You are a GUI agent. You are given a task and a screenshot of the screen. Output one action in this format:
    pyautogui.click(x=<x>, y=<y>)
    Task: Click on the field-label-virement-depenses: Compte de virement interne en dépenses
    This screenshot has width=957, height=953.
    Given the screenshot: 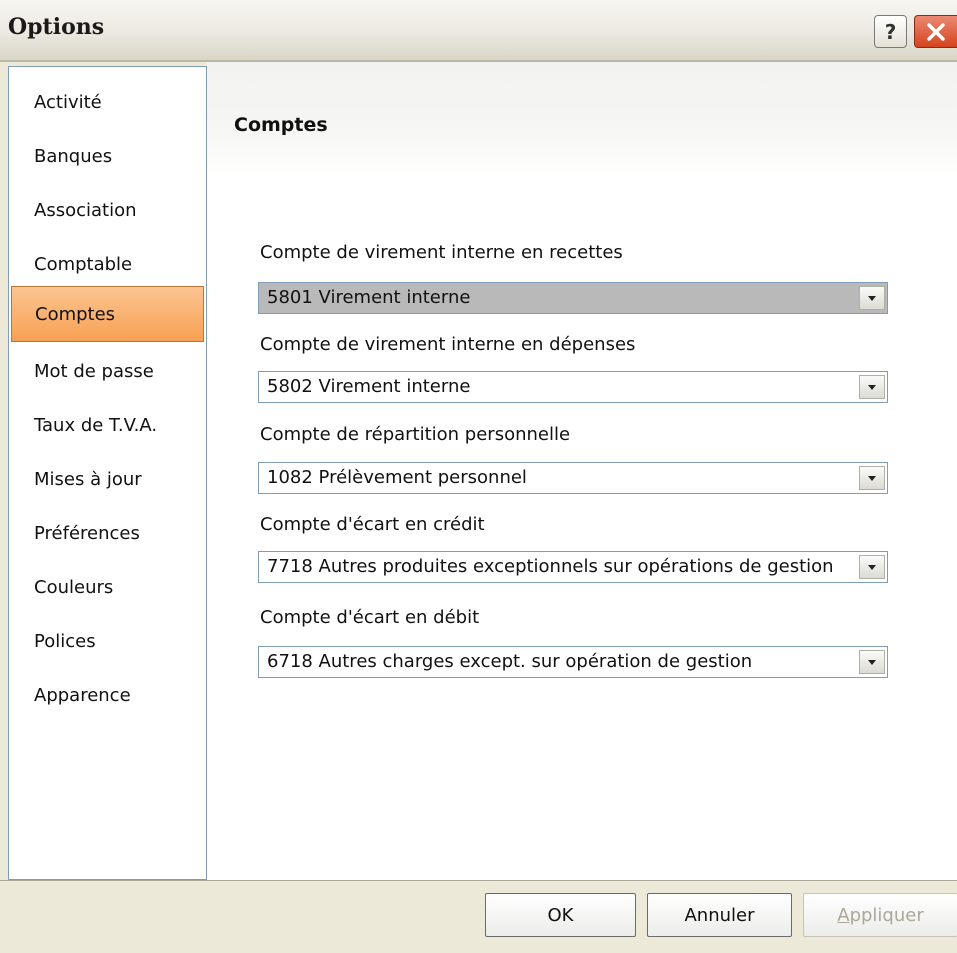 What is the action you would take?
    pyautogui.click(x=448, y=344)
    